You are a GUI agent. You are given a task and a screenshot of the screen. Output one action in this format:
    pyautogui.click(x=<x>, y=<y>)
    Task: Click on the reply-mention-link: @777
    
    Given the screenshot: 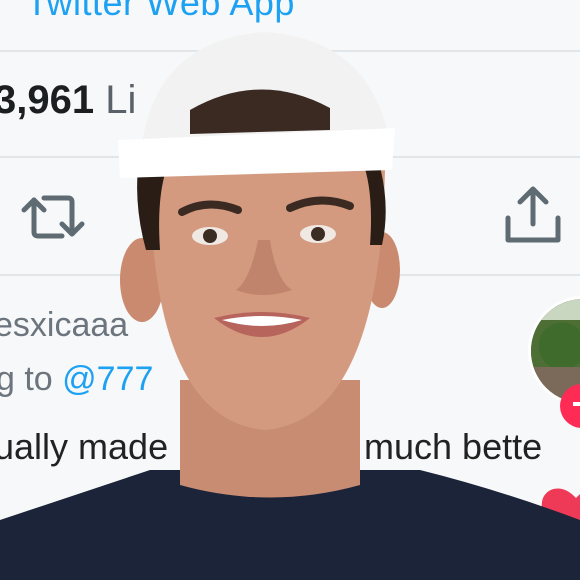 What is the action you would take?
    pyautogui.click(x=107, y=379)
    